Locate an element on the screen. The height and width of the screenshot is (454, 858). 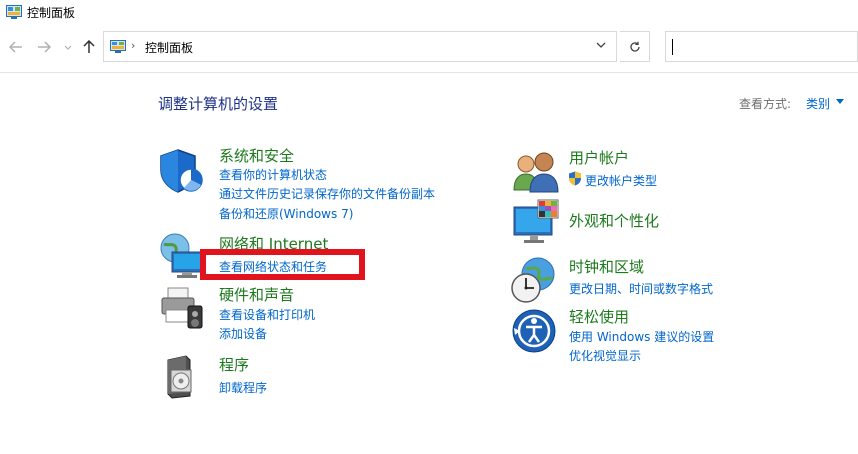
navigation-bar: › 控制面板 is located at coordinates (429, 48).